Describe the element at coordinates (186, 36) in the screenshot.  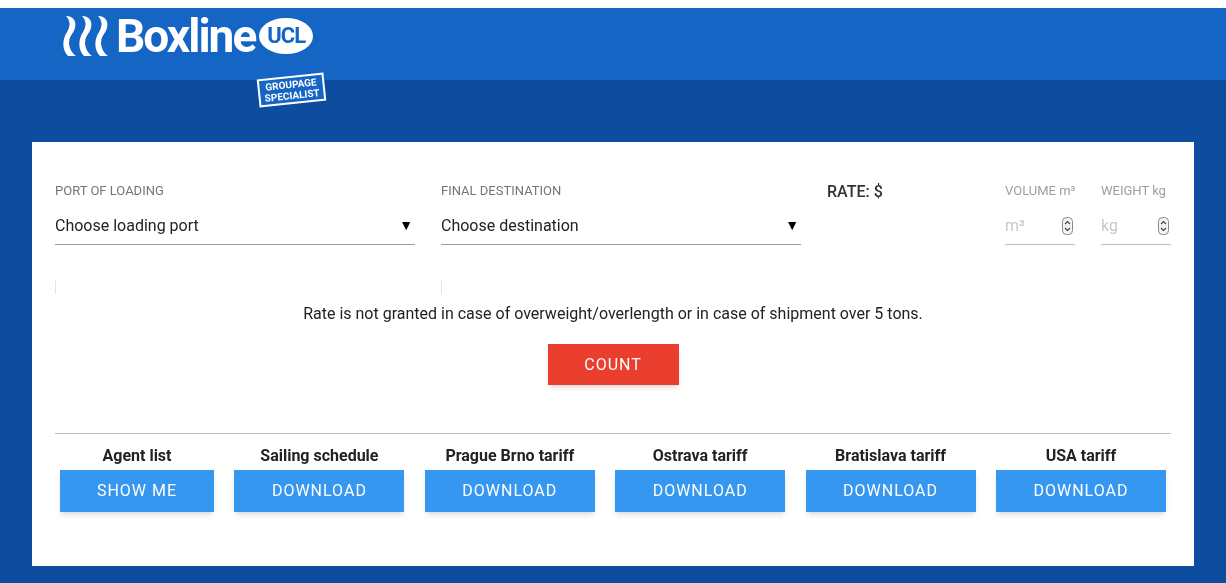
I see `logo-text: Boxline` at that location.